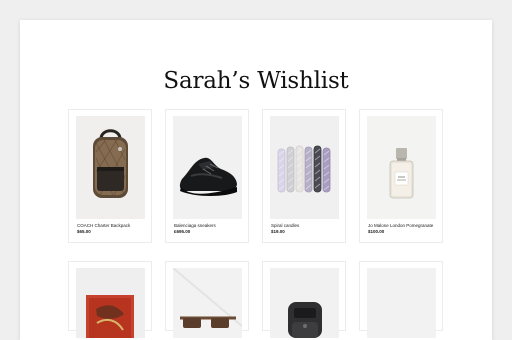  I want to click on product-card-blank, so click(401, 299).